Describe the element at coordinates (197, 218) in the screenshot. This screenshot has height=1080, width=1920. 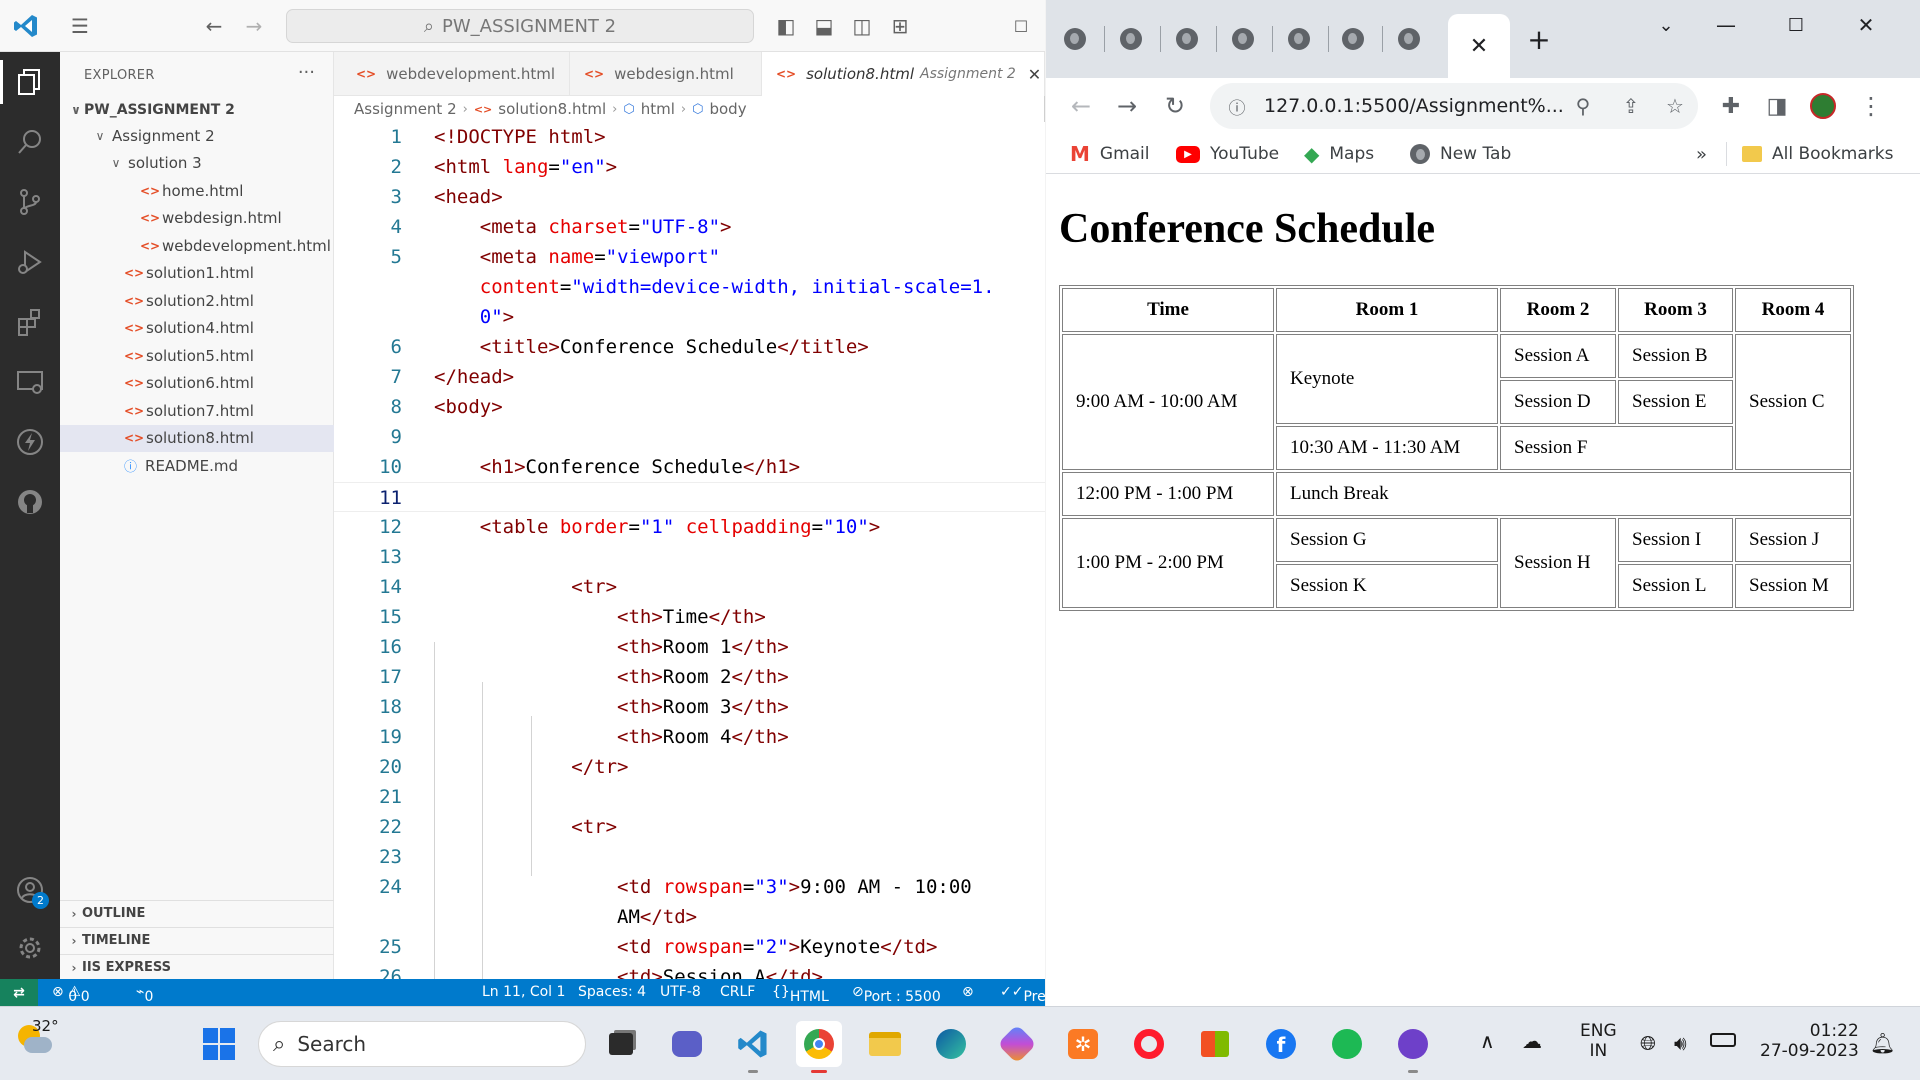
I see `tree-file: <> webdesign.html` at that location.